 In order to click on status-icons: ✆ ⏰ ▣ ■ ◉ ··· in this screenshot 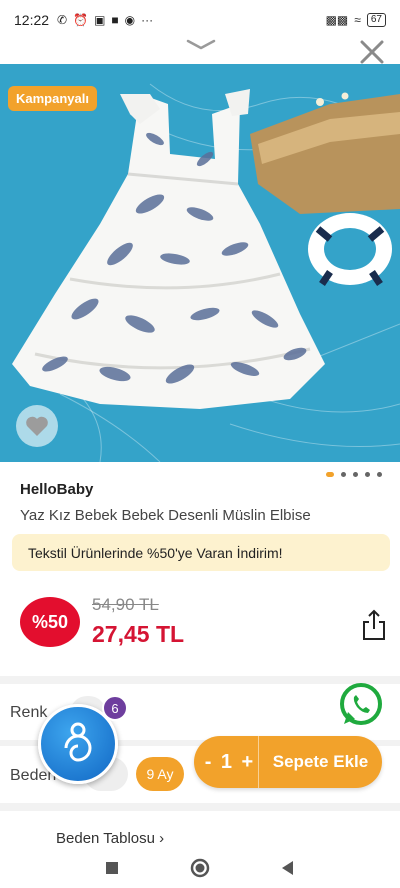, I will do `click(105, 20)`.